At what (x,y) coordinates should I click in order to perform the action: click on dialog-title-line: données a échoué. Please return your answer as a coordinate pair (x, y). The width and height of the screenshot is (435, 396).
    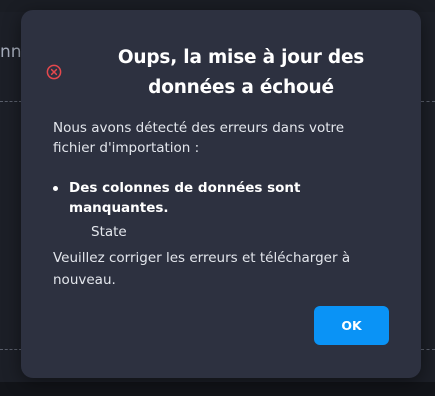
    Looking at the image, I should click on (241, 87).